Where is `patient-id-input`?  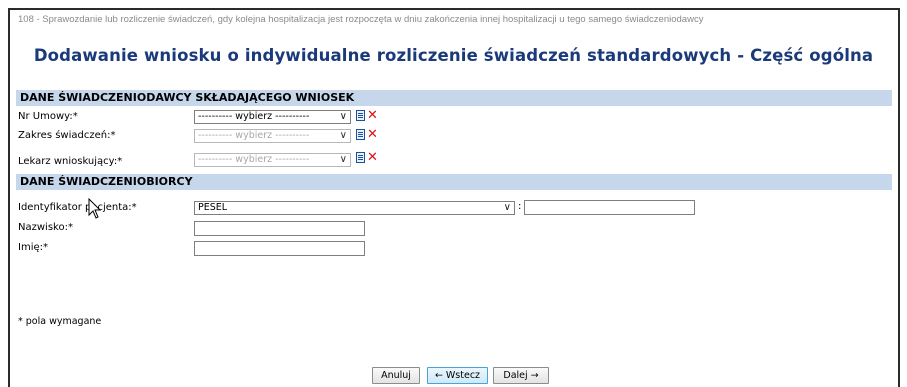
patient-id-input is located at coordinates (609, 207).